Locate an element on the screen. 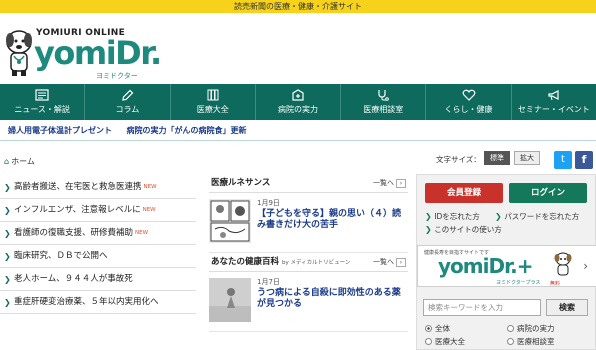  forgot-password-link: ❯ パスワードを忘れた方 is located at coordinates (537, 216).